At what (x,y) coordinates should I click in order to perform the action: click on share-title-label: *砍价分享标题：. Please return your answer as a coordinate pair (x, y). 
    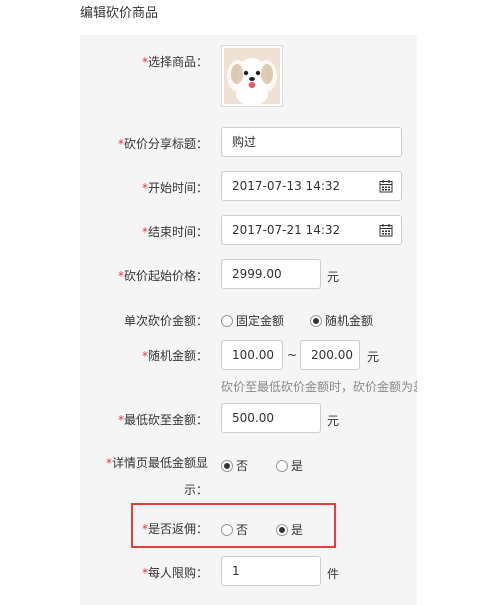
    Looking at the image, I should click on (162, 144).